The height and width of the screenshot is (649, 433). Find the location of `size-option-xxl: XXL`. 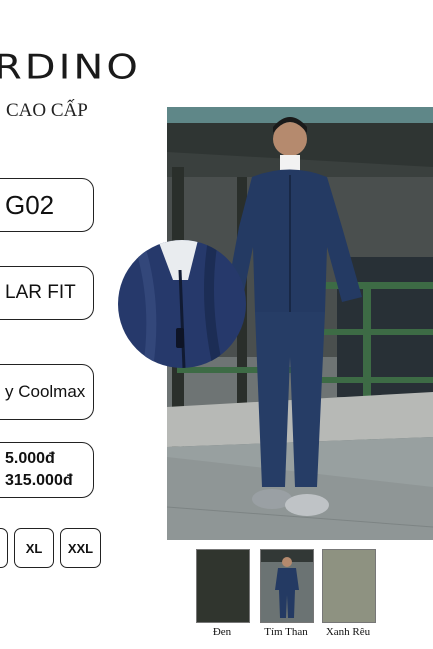

size-option-xxl: XXL is located at coordinates (80, 548).